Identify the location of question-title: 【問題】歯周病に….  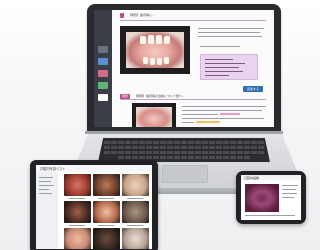
(142, 15).